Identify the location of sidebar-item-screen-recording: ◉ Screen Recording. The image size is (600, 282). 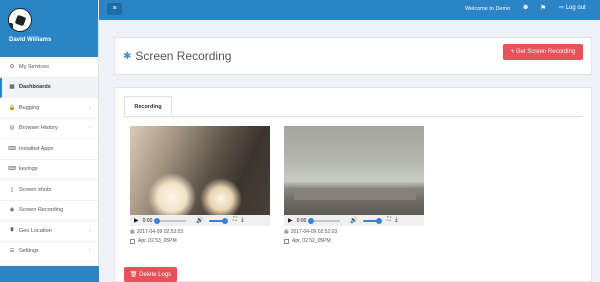
(49, 211).